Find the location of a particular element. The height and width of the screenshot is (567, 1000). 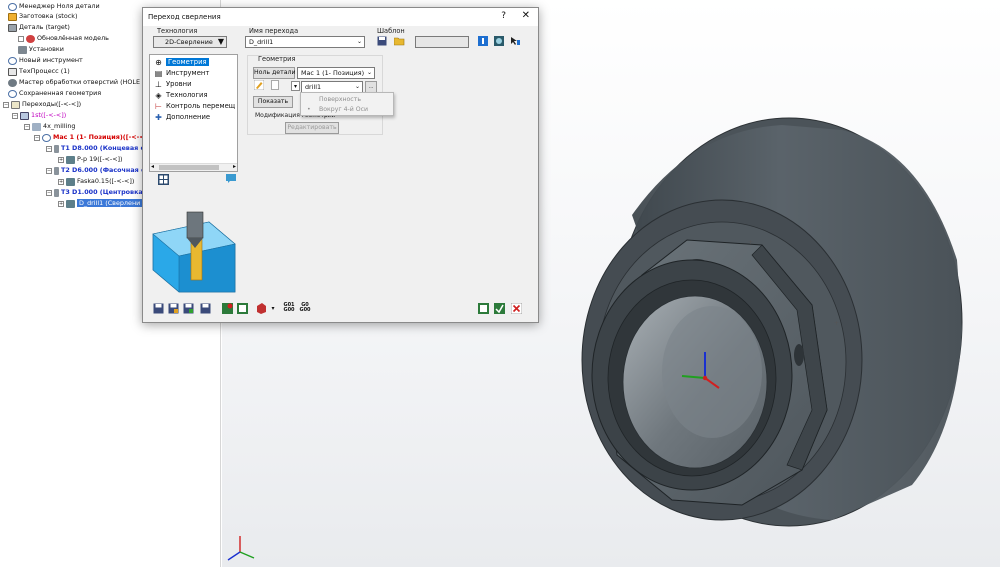

horizontal-scrollbar: ◂ ▸ is located at coordinates (193, 167).